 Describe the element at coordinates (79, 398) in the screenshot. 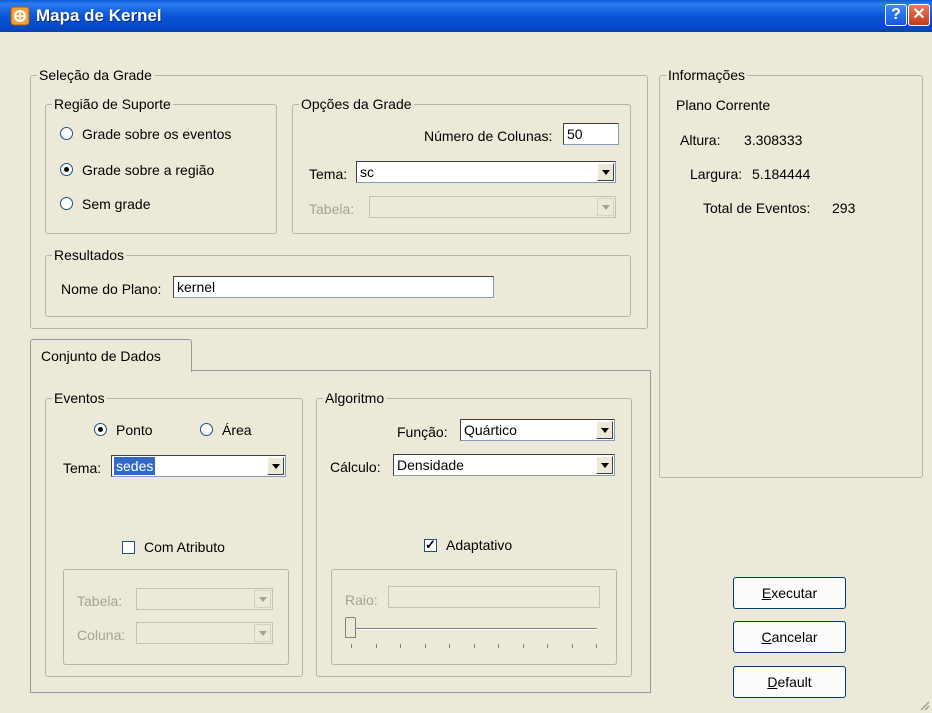

I see `events-legend: Eventos` at that location.